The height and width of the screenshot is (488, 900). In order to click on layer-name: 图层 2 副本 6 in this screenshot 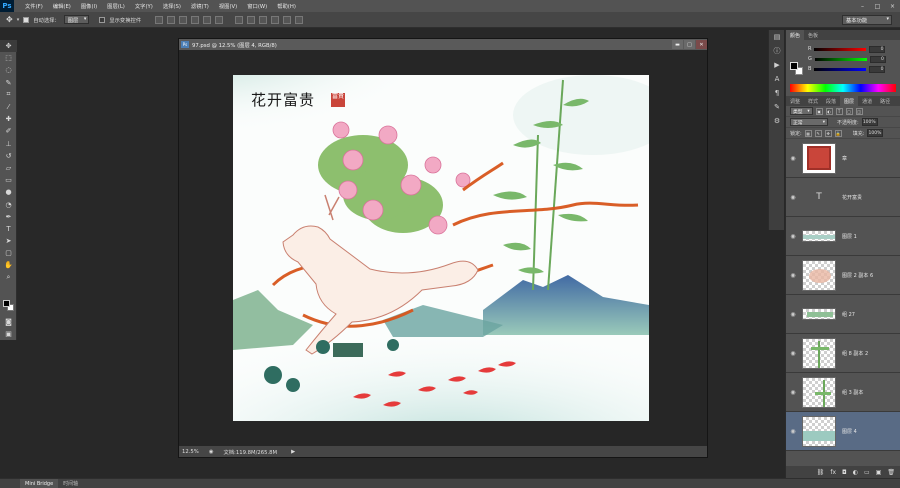, I will do `click(857, 275)`.